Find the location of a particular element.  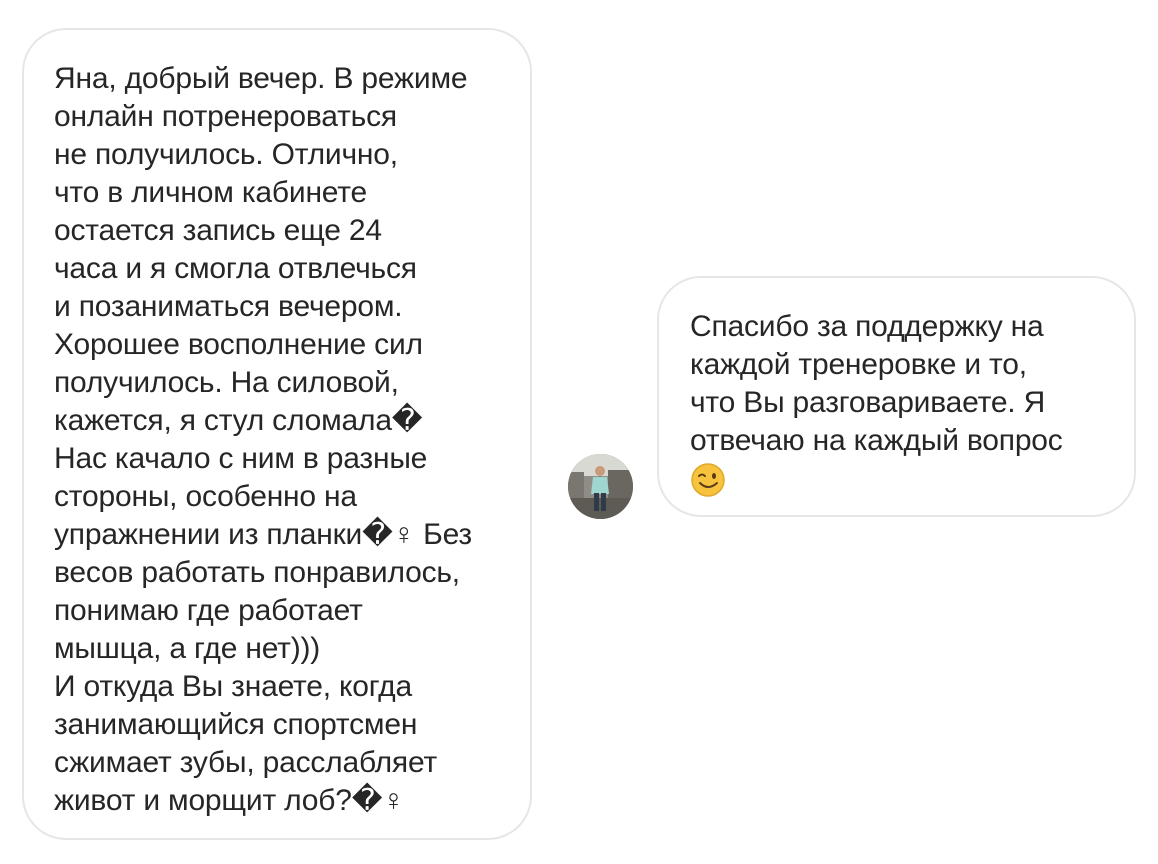

message-line: не получилось. Отлично, is located at coordinates (226, 154).